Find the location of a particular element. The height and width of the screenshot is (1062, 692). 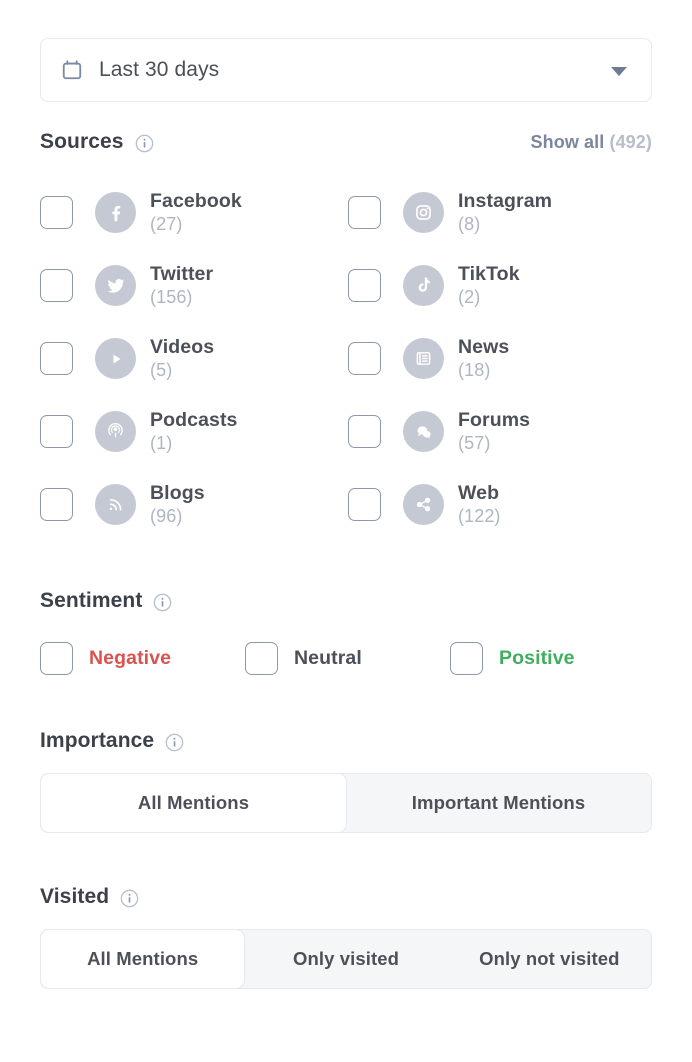

visited-option-all-mentions: All Mentions is located at coordinates (143, 959).